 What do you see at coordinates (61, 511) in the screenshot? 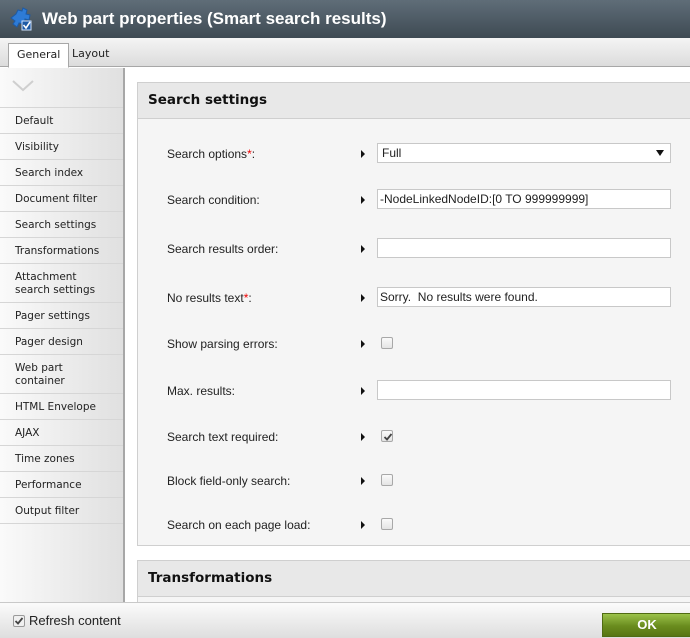
I see `sidebar-item-output-filter: Output filter` at bounding box center [61, 511].